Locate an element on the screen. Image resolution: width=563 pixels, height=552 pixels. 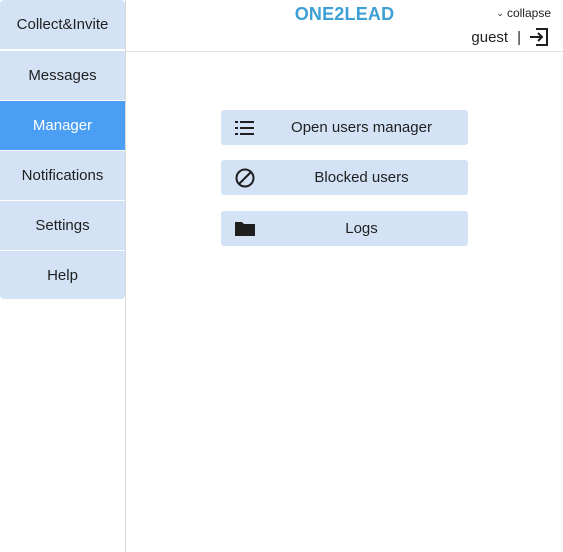
sidebar-item-label: Messages is located at coordinates (62, 75).